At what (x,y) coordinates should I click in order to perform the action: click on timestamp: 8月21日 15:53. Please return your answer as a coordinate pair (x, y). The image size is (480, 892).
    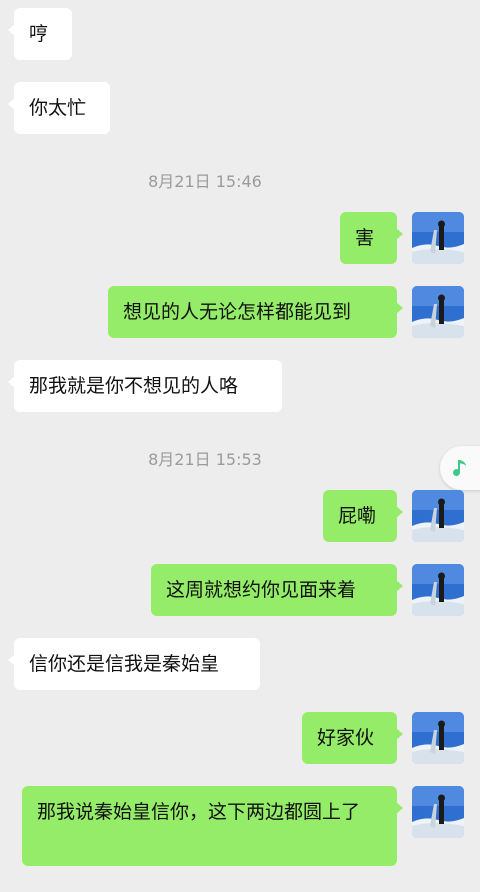
    Looking at the image, I should click on (205, 459).